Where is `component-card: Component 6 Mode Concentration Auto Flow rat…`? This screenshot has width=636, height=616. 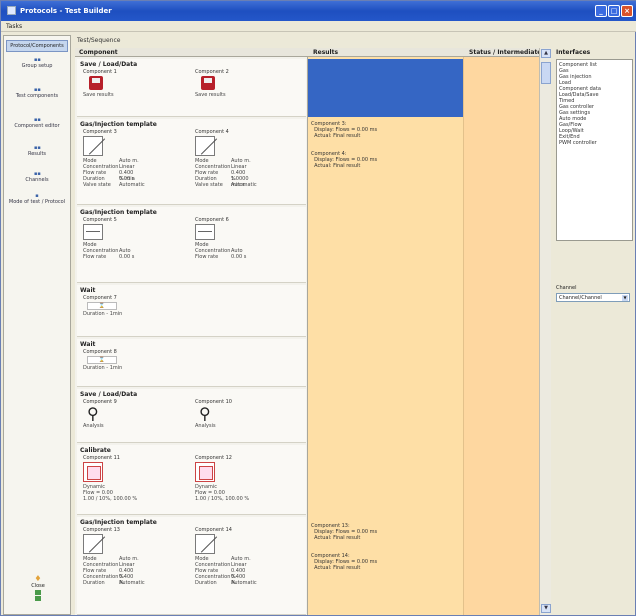 component-card: Component 6 Mode Concentration Auto Flow rat… is located at coordinates (223, 238).